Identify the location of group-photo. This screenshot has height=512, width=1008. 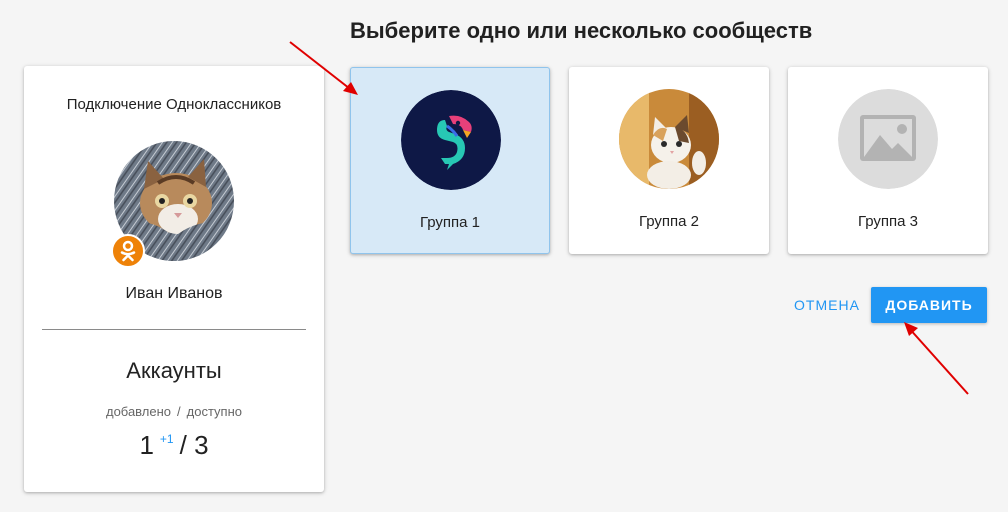
(669, 139).